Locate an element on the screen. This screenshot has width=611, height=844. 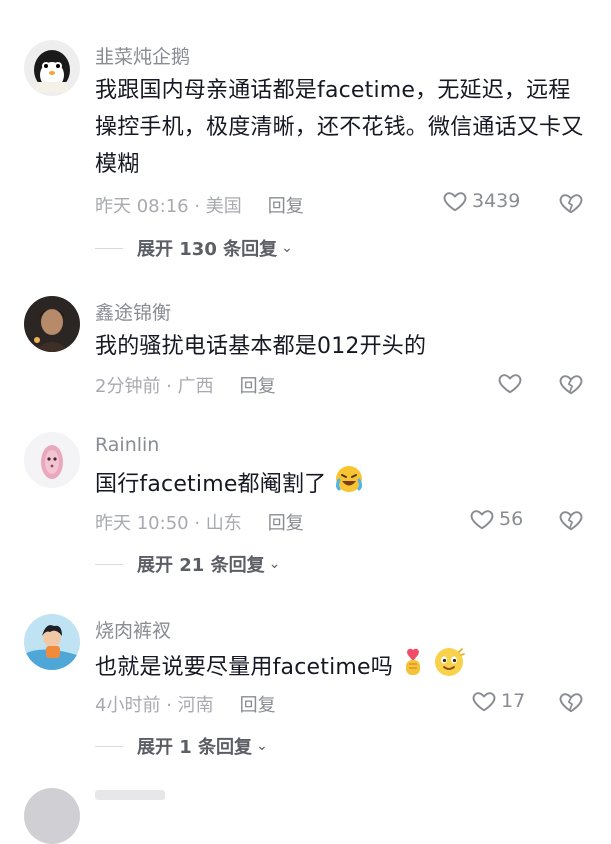
comment-meta: 4小时前 · 河南 回复 is located at coordinates (185, 704).